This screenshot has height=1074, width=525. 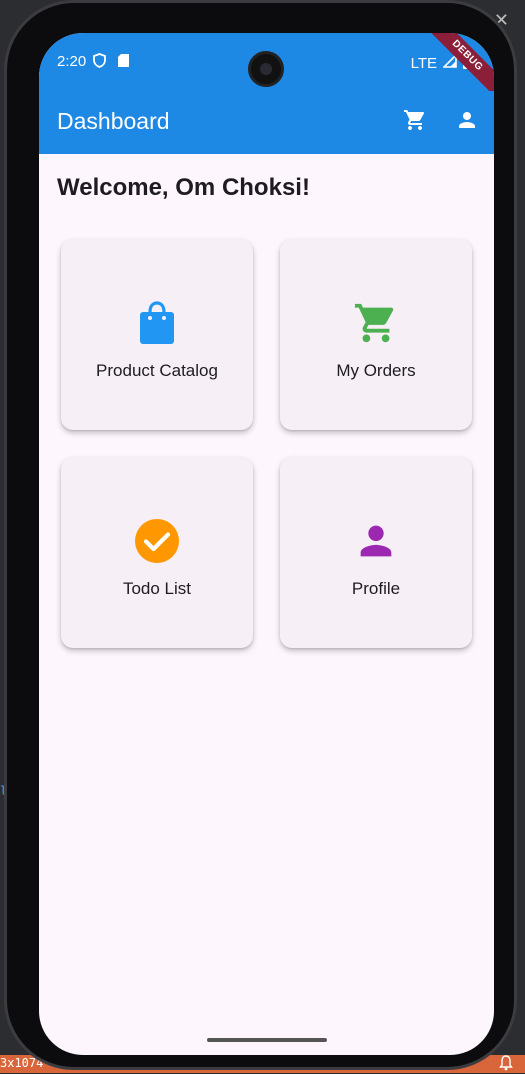 I want to click on card-label: My Orders, so click(x=375, y=371).